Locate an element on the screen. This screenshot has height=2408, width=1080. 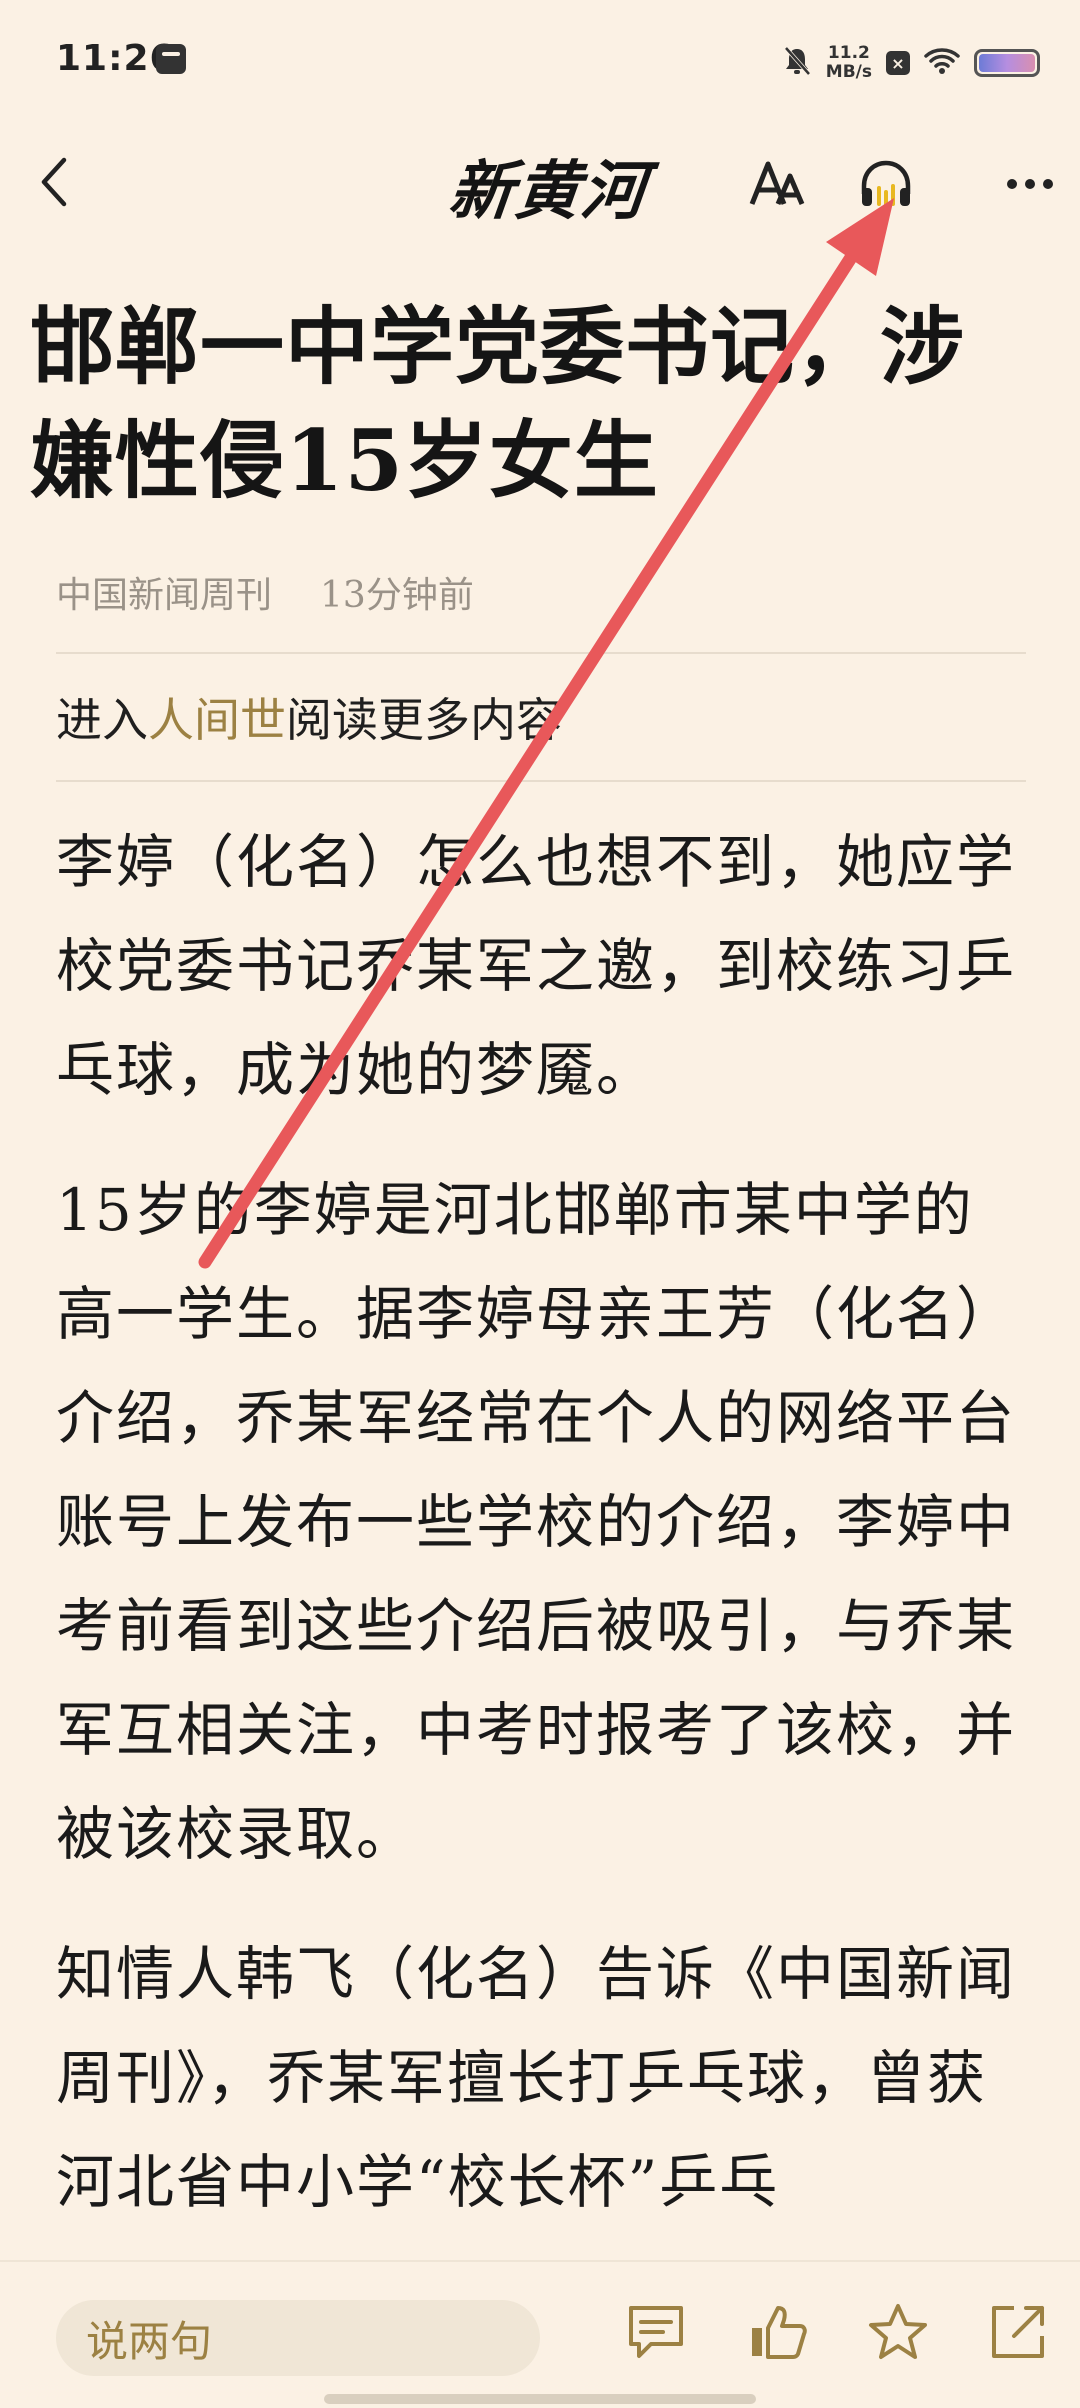
share-button is located at coordinates (1018, 2332).